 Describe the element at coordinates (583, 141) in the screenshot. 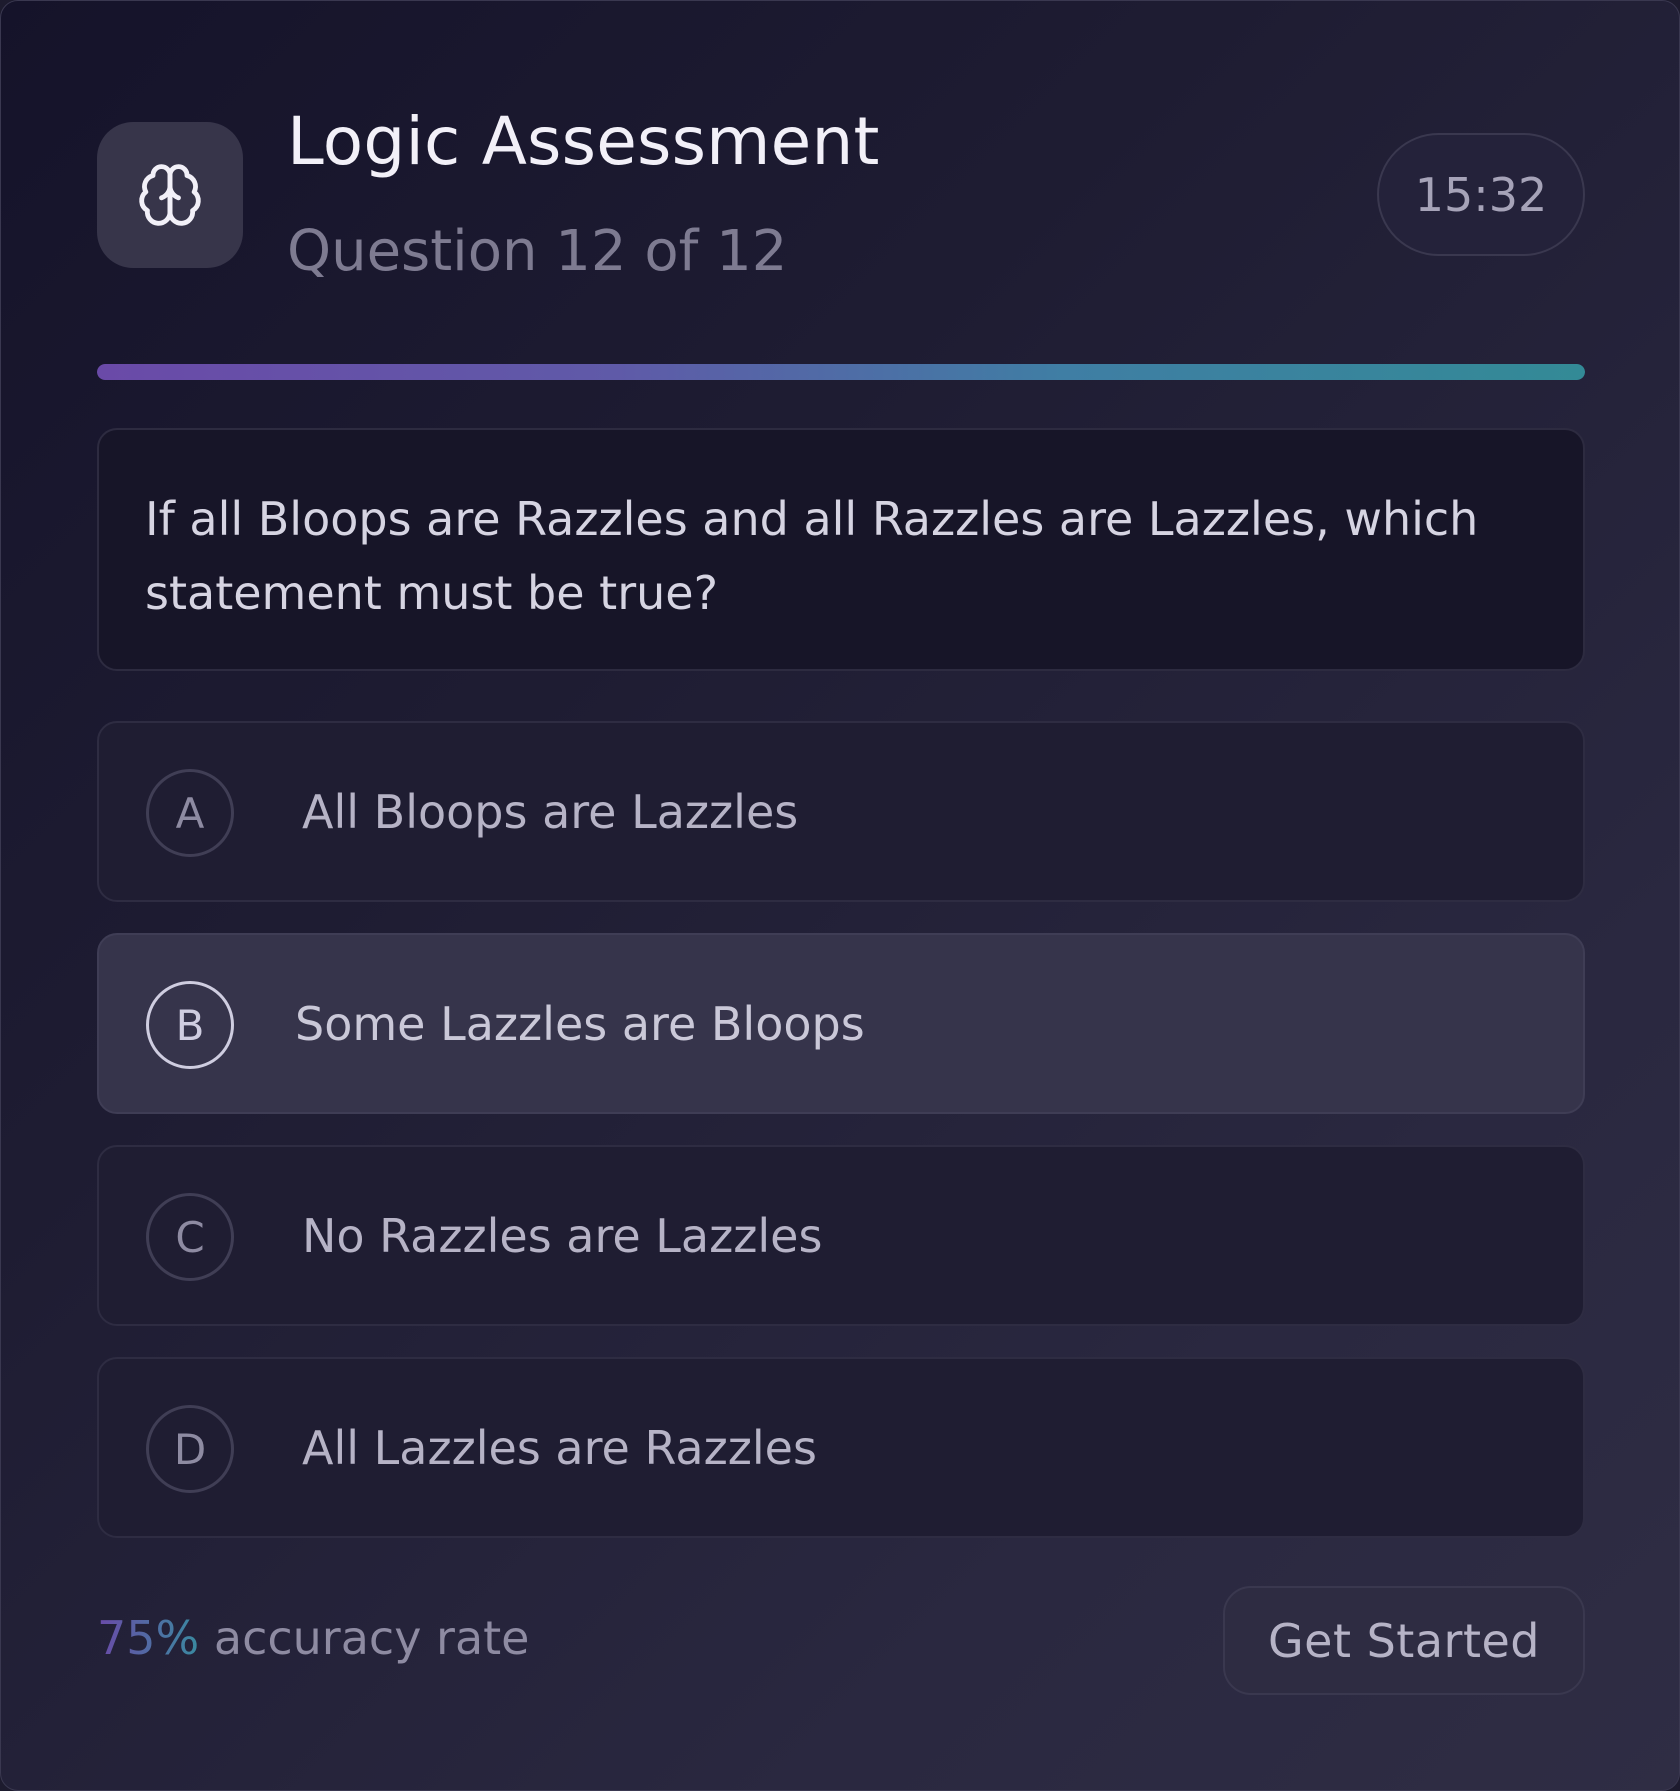

I see `page-title: Logic Assessment` at that location.